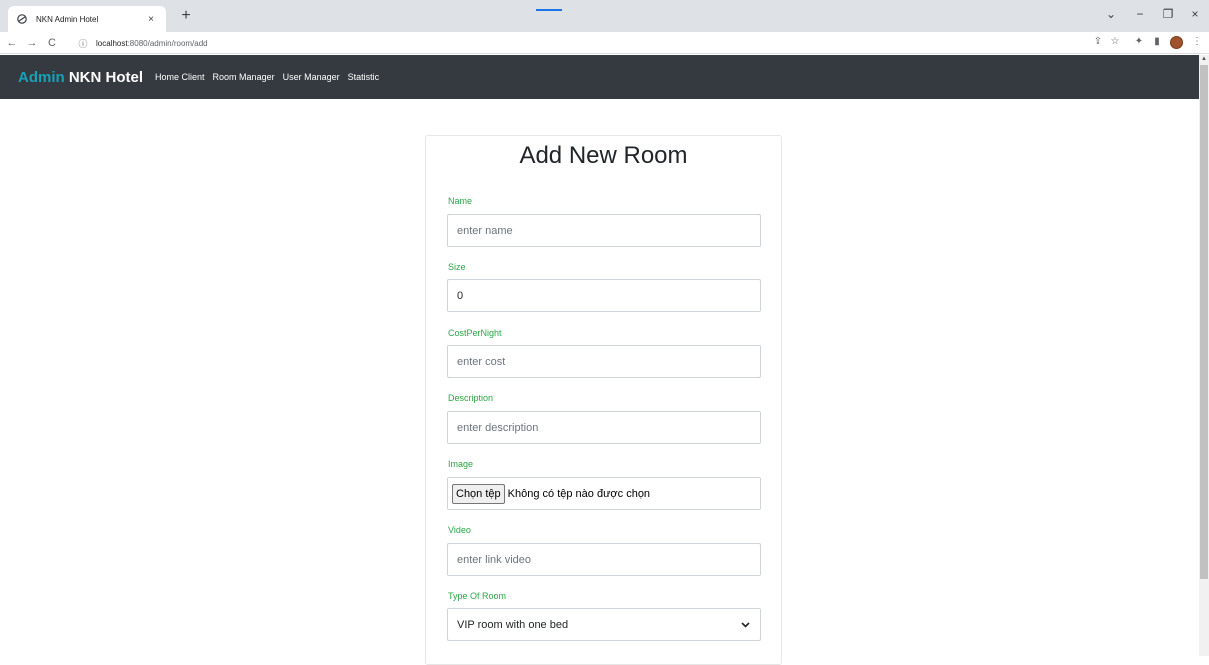  What do you see at coordinates (1195, 14) in the screenshot?
I see `close-window-icon: ×` at bounding box center [1195, 14].